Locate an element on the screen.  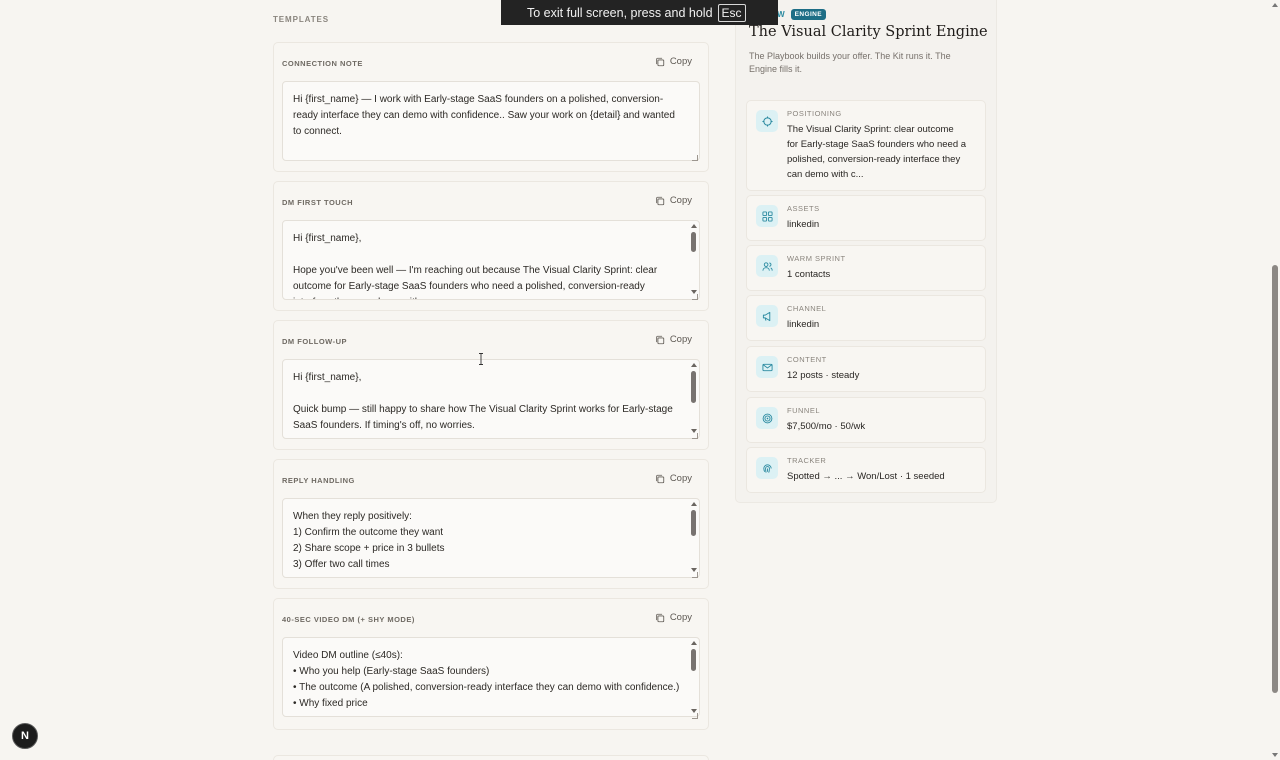
step-label: FUNNEL is located at coordinates (804, 410).